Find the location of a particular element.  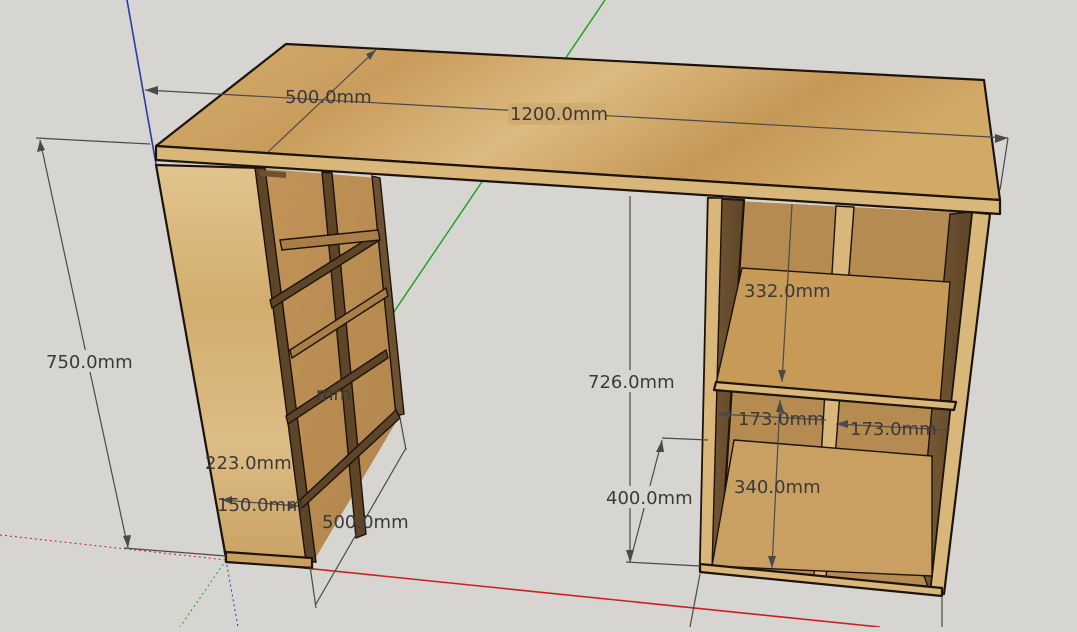

dim-right-inner-height: 726.0mm is located at coordinates (631, 382).